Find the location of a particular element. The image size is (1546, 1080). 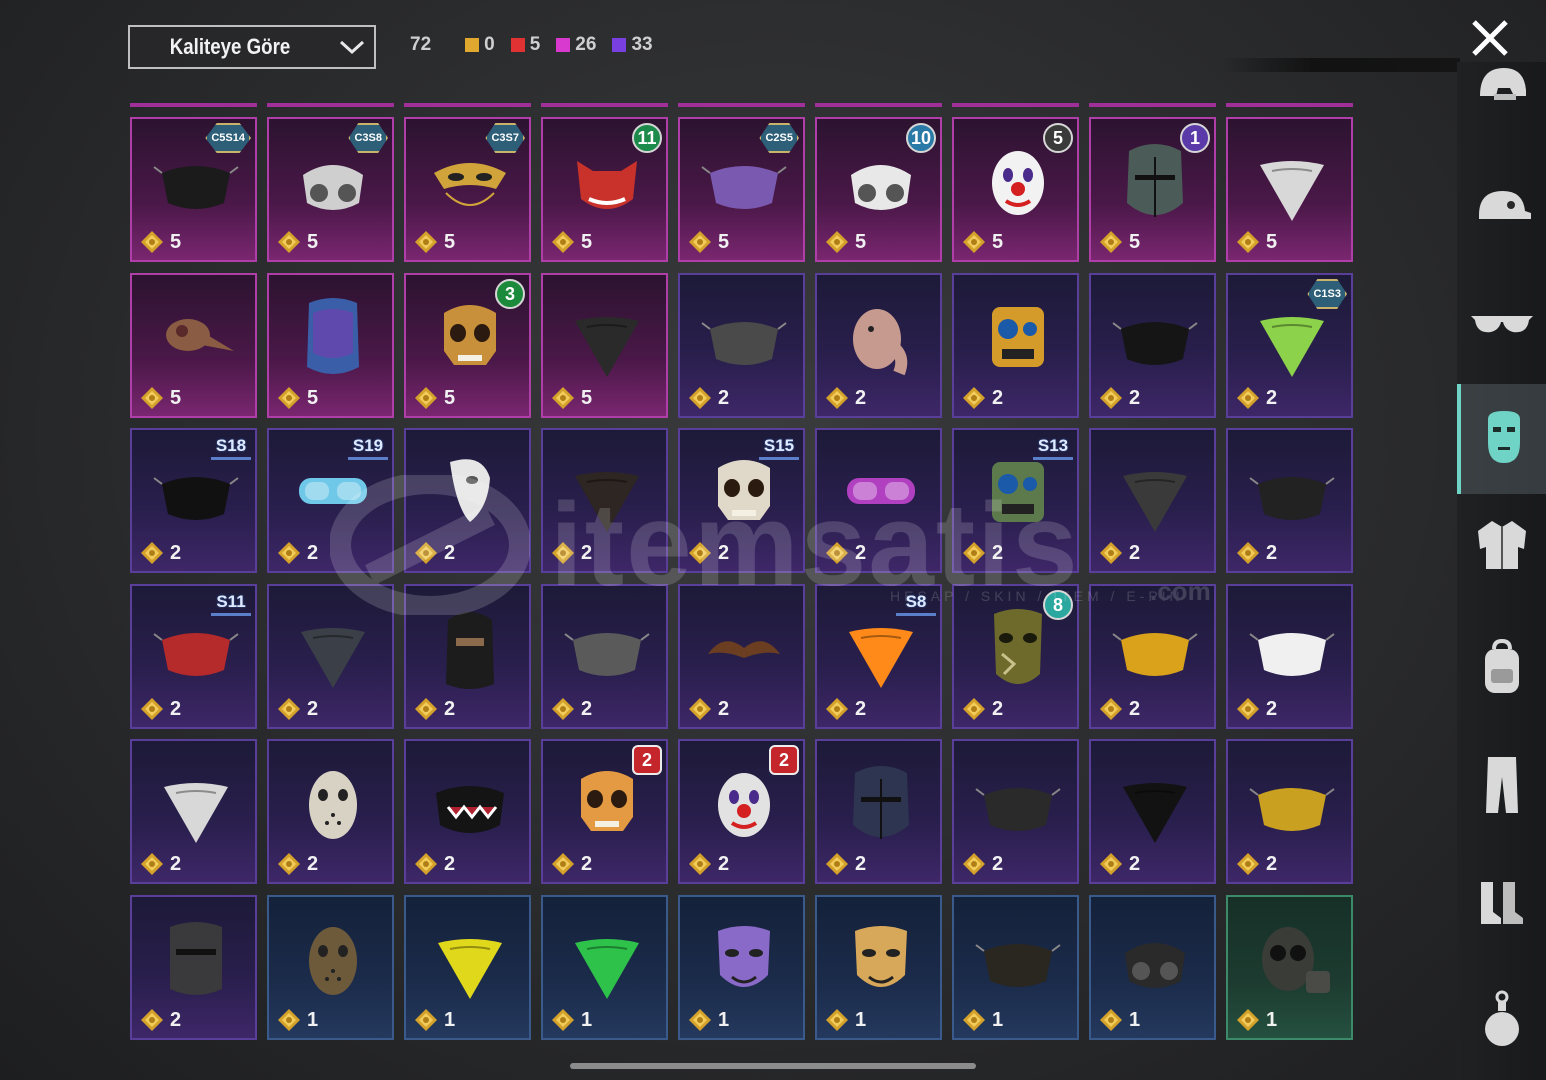

item-card: S18 2 is located at coordinates (193, 500).